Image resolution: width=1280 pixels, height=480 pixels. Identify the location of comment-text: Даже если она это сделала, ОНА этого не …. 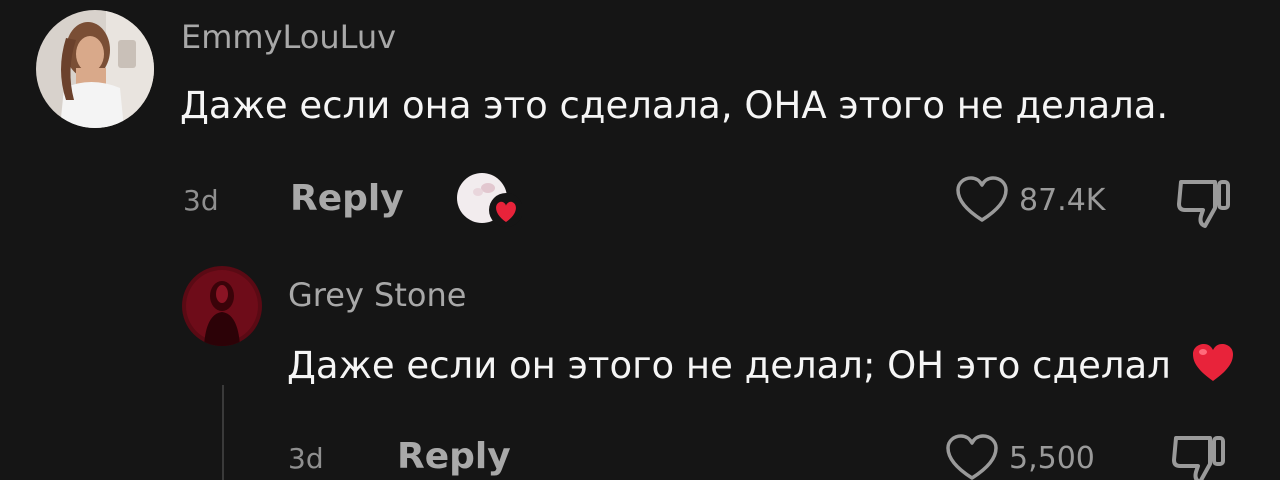
(674, 105).